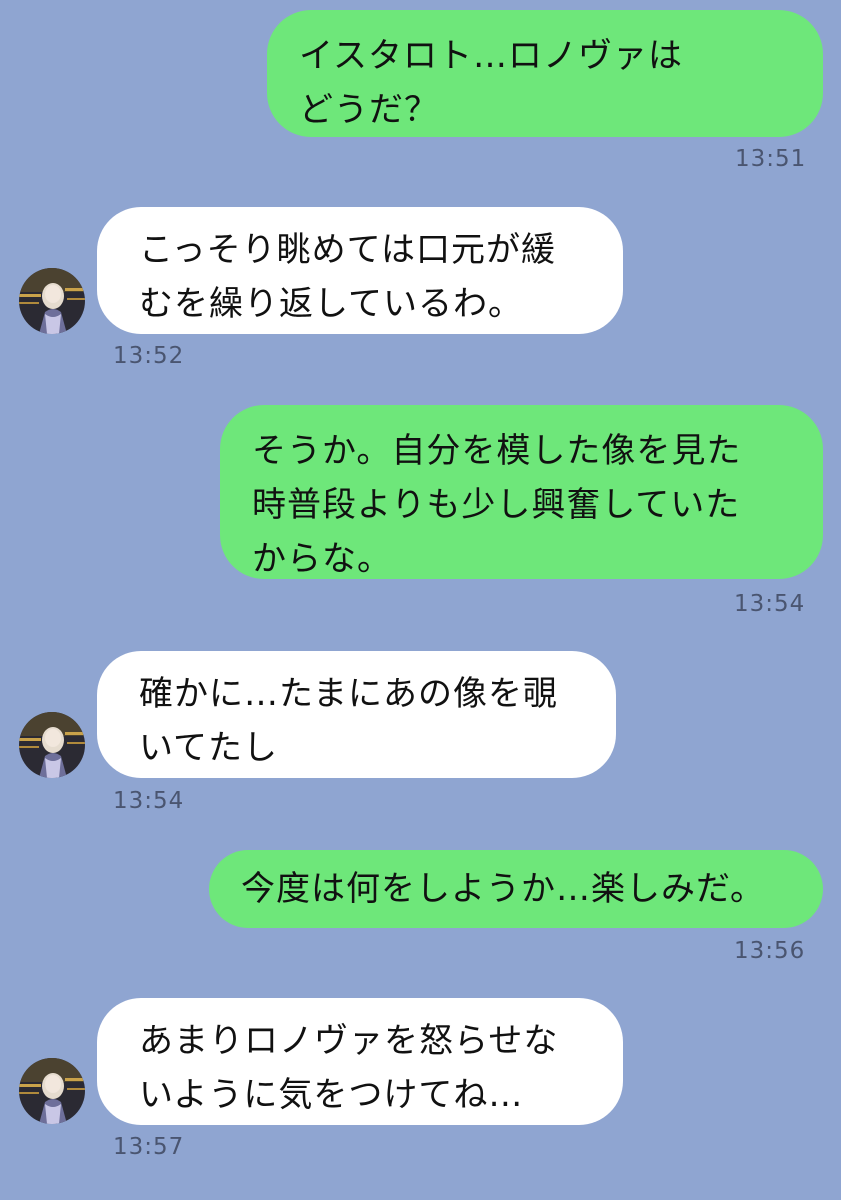 The image size is (841, 1200). I want to click on message-text-line: そうか。自分を模した像を見た, so click(497, 451).